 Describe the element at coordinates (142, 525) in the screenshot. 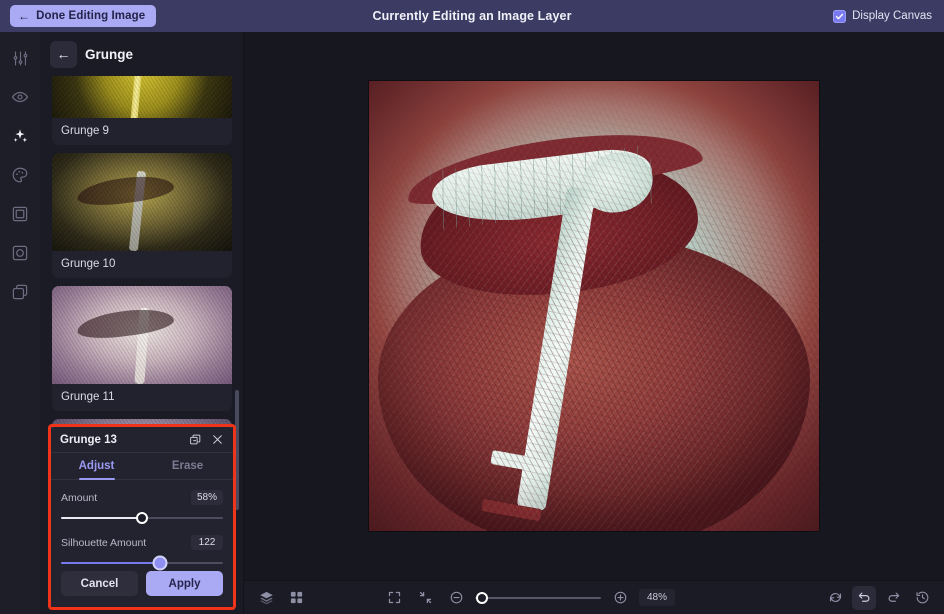

I see `popup-controls: Amount 58% Silhouette Amount 122` at that location.